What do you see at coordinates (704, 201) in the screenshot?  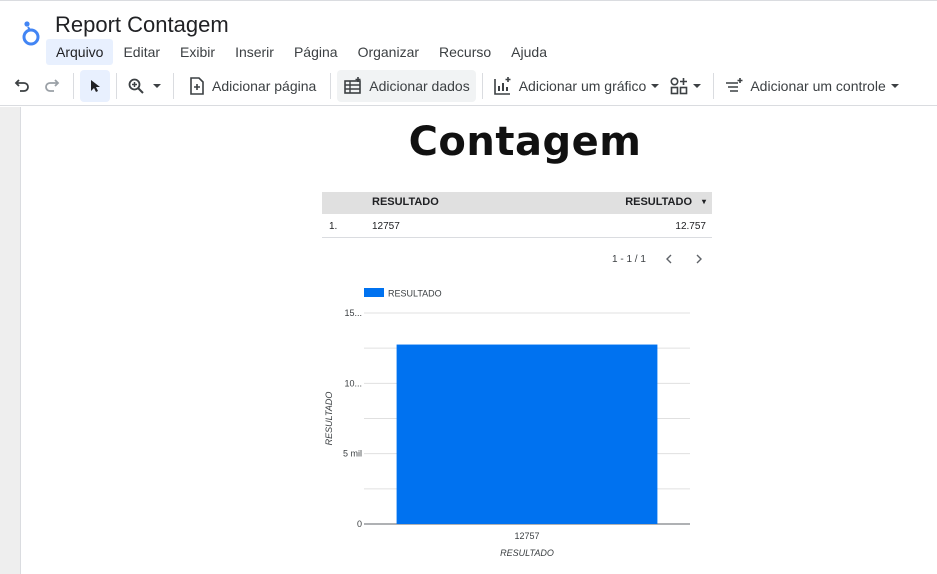 I see `sort-desc-icon: ▾` at bounding box center [704, 201].